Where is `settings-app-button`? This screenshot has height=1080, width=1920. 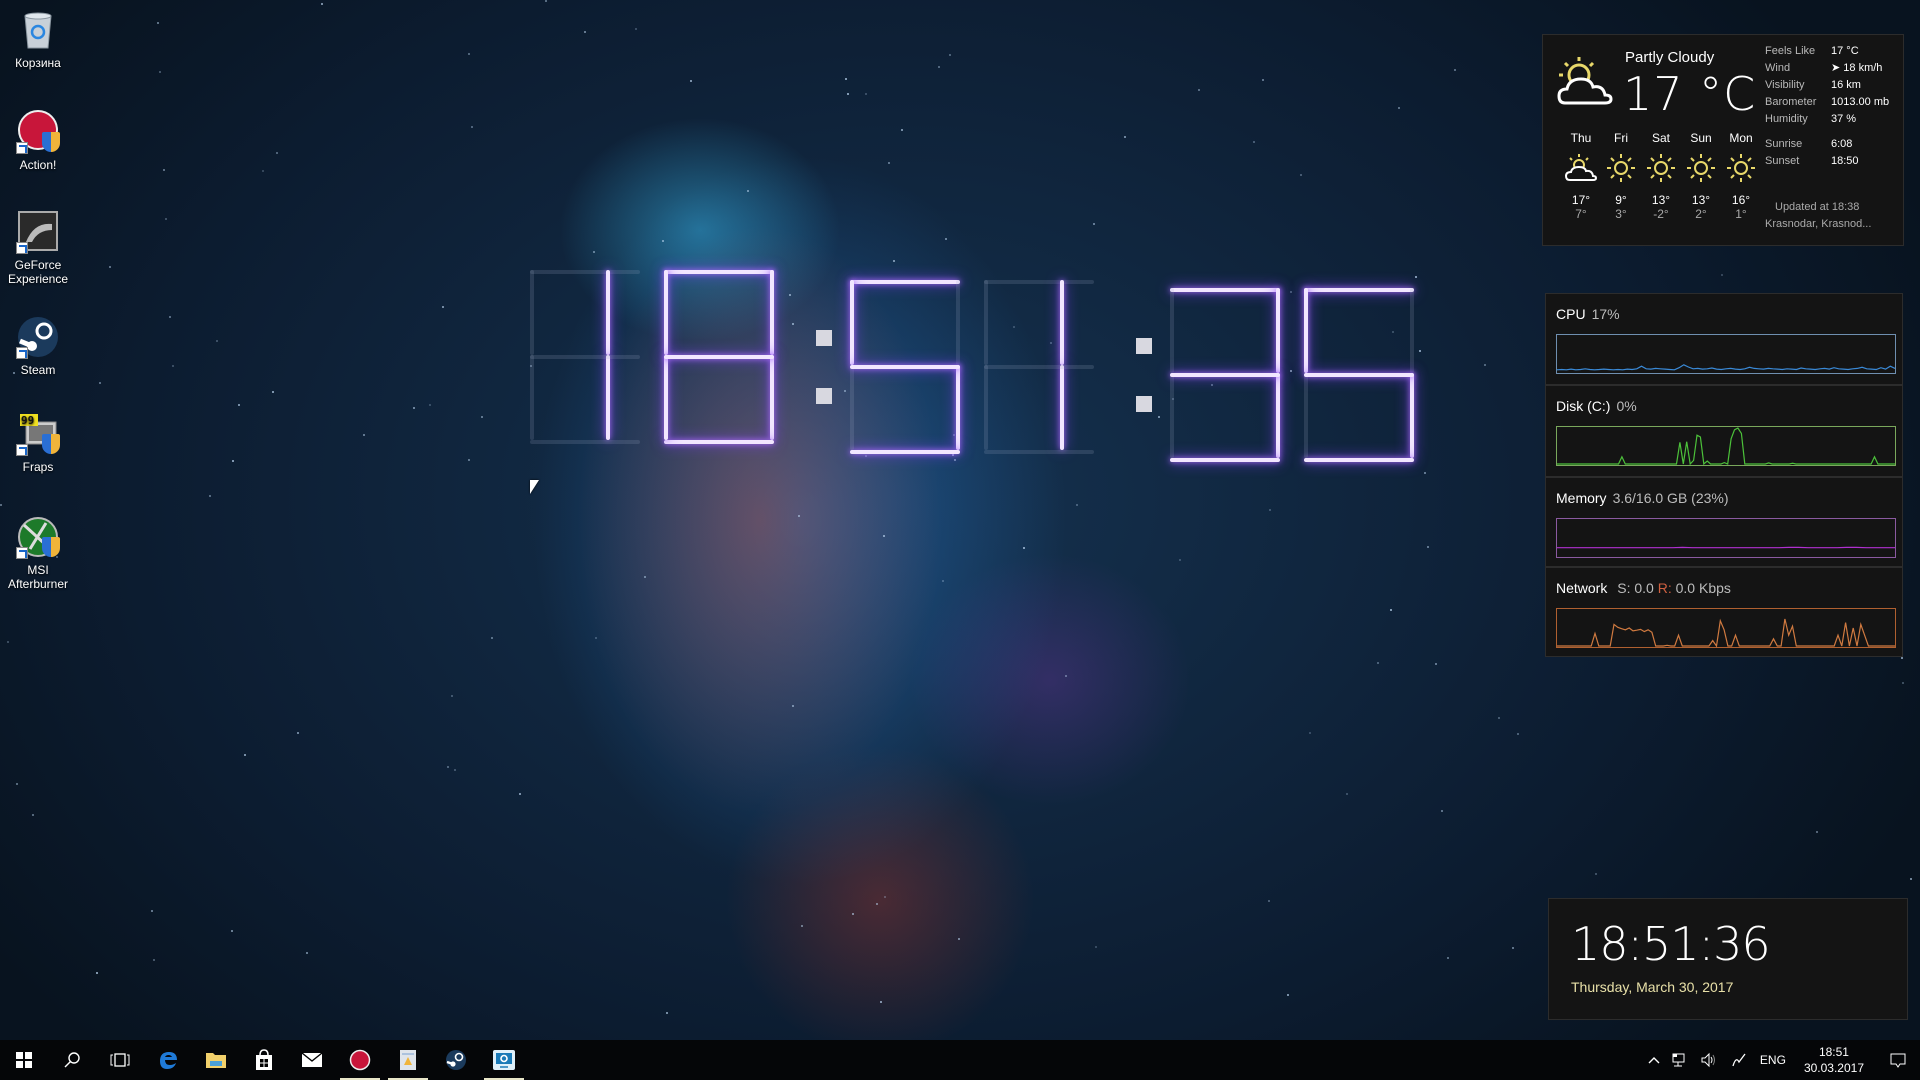 settings-app-button is located at coordinates (504, 1060).